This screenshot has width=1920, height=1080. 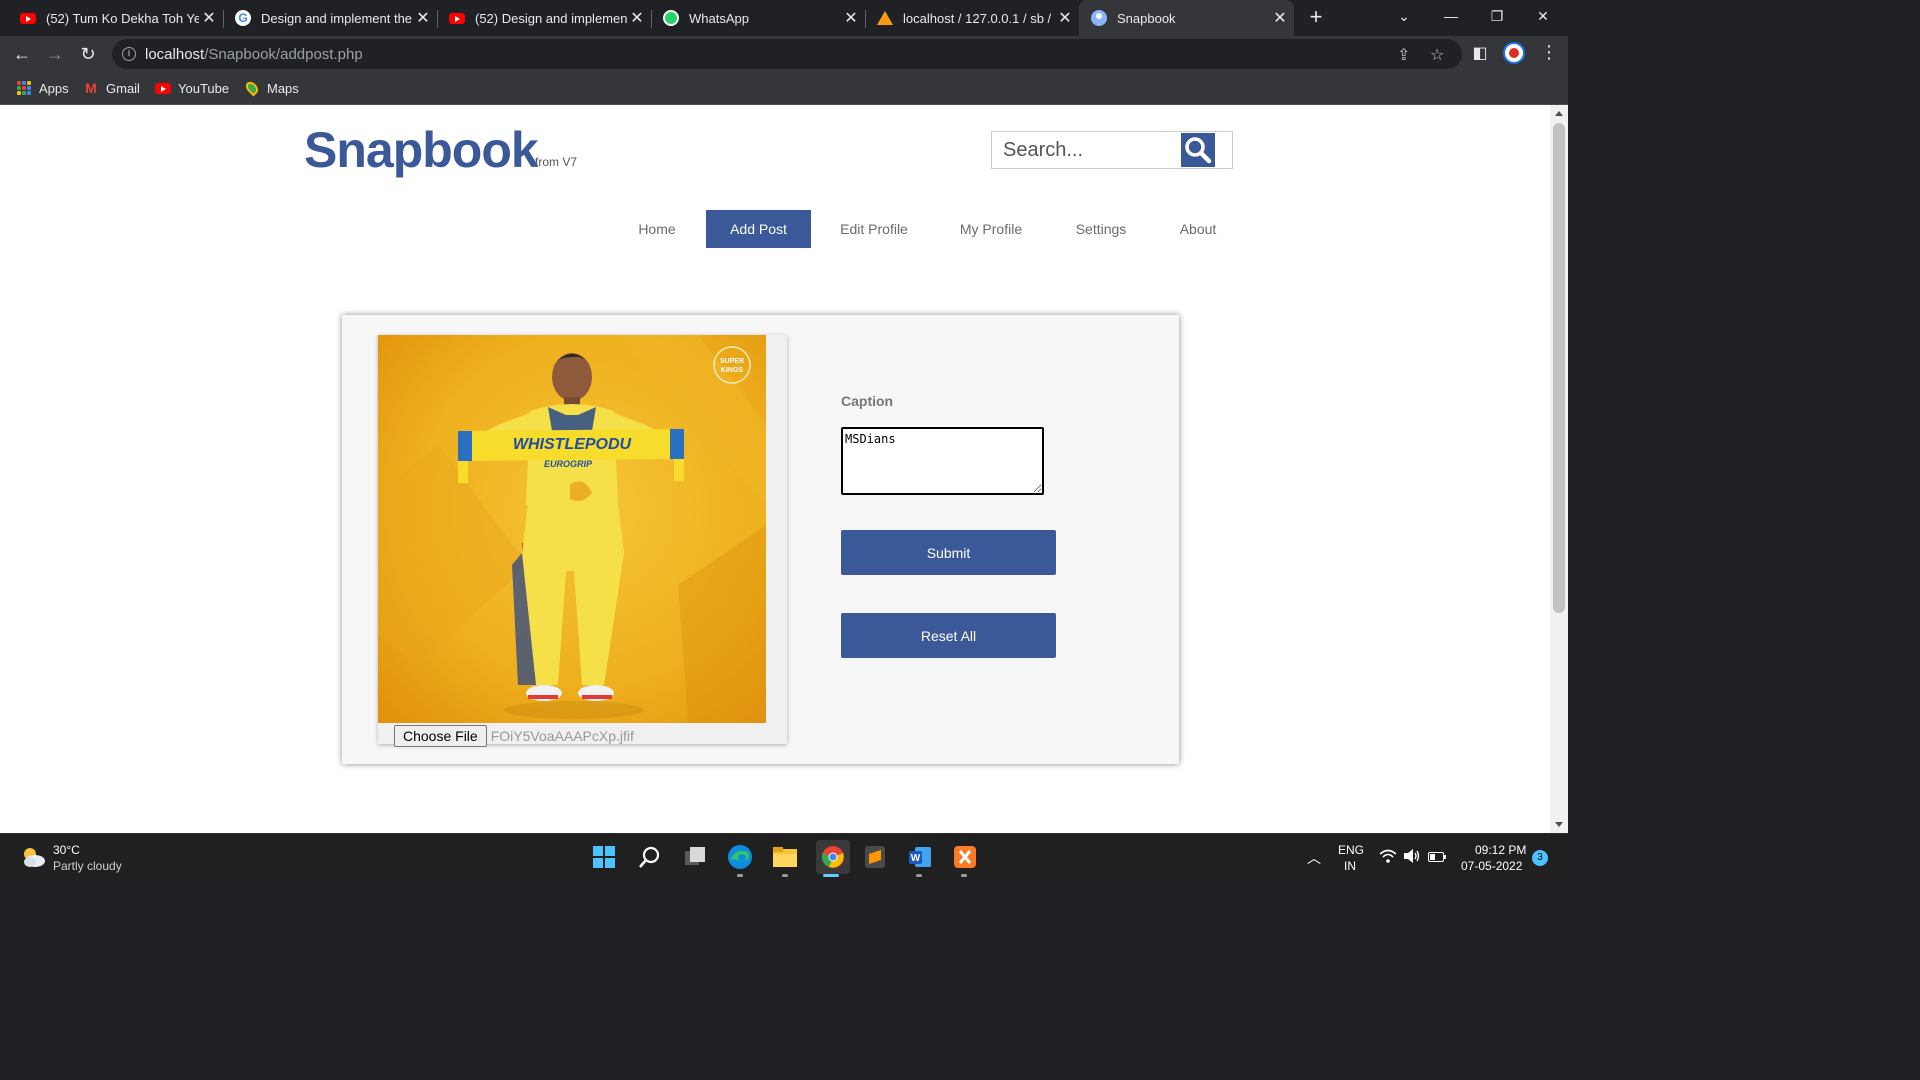 I want to click on chrome-icon, so click(x=833, y=857).